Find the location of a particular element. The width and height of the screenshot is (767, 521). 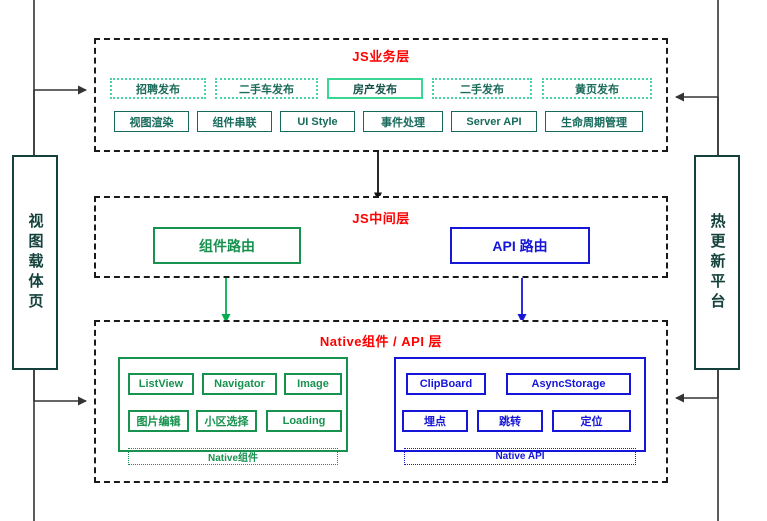

chip-label: 组件串联 is located at coordinates (234, 122).